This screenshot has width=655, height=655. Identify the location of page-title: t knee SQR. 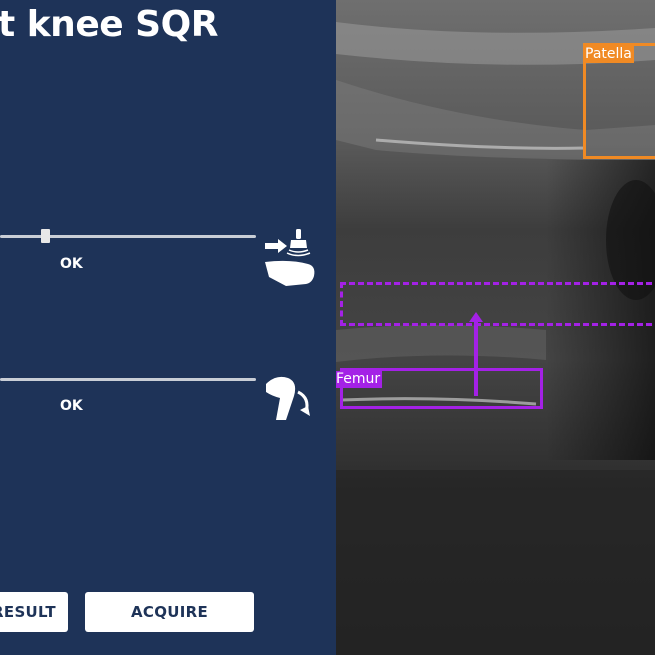
(109, 24).